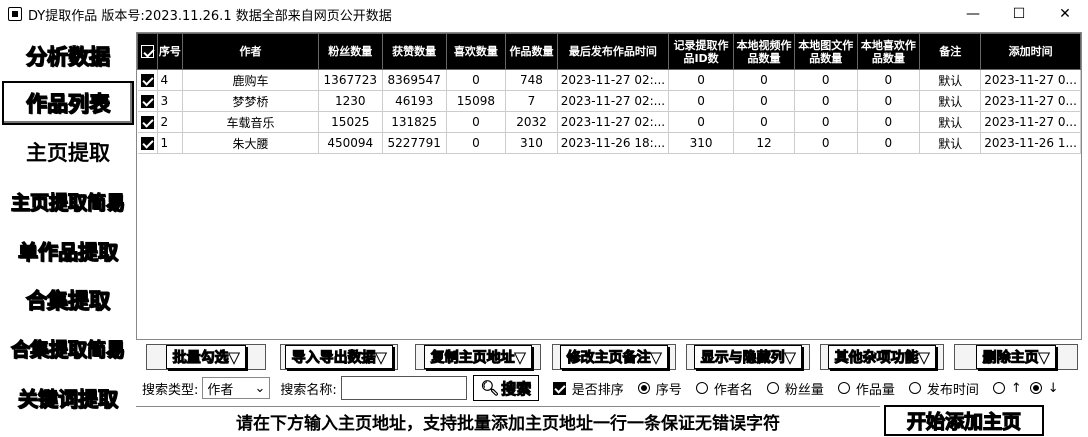  What do you see at coordinates (339, 357) in the screenshot?
I see `import-export-button: 导入导出数据▼` at bounding box center [339, 357].